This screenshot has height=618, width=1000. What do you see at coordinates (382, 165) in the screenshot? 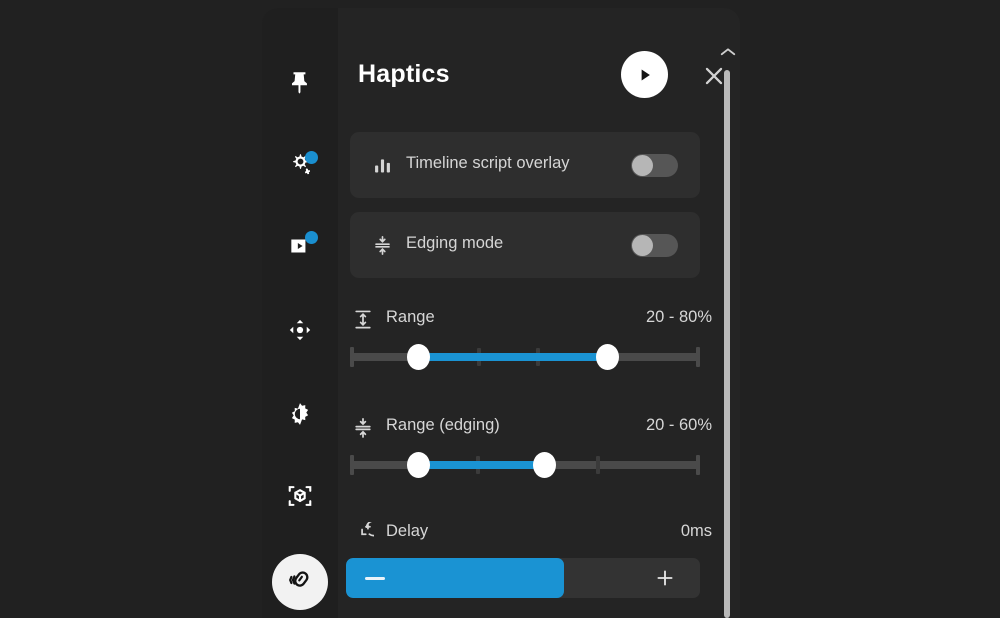
I see `bar-chart-icon` at bounding box center [382, 165].